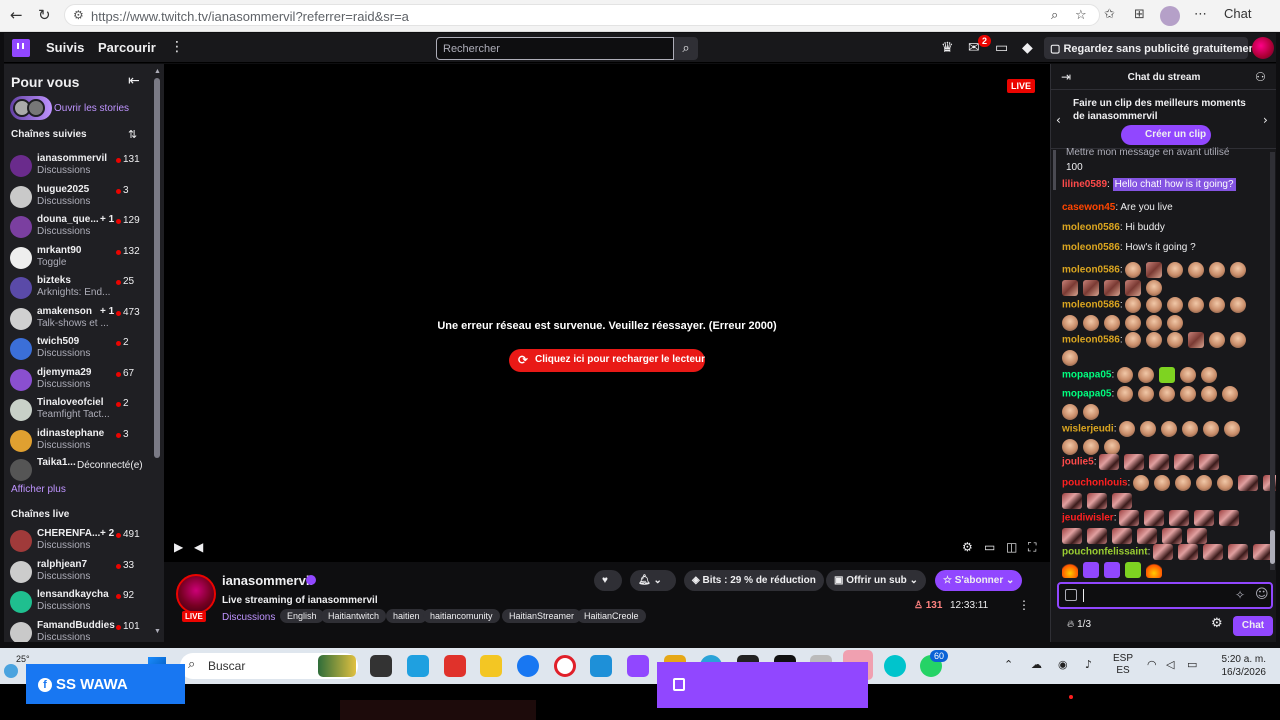 The image size is (1280, 720). I want to click on facebook-icon, so click(528, 666).